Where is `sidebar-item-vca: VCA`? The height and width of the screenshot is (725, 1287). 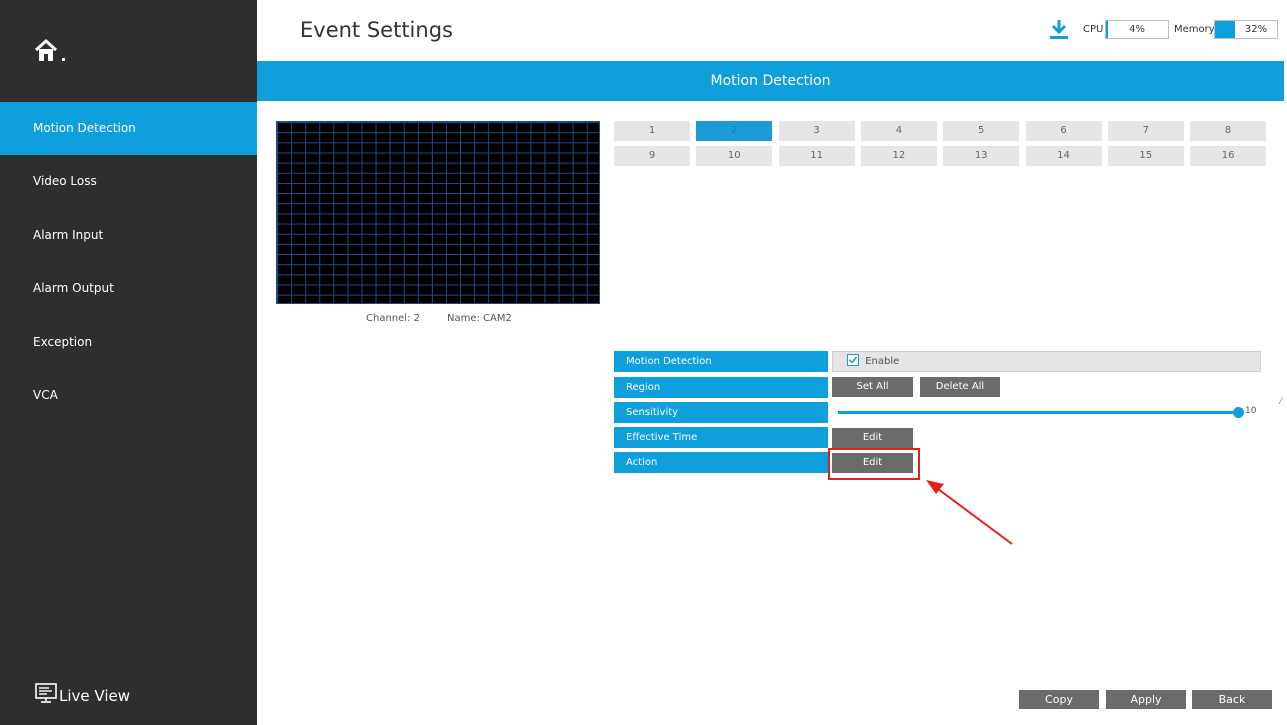 sidebar-item-vca: VCA is located at coordinates (128, 395).